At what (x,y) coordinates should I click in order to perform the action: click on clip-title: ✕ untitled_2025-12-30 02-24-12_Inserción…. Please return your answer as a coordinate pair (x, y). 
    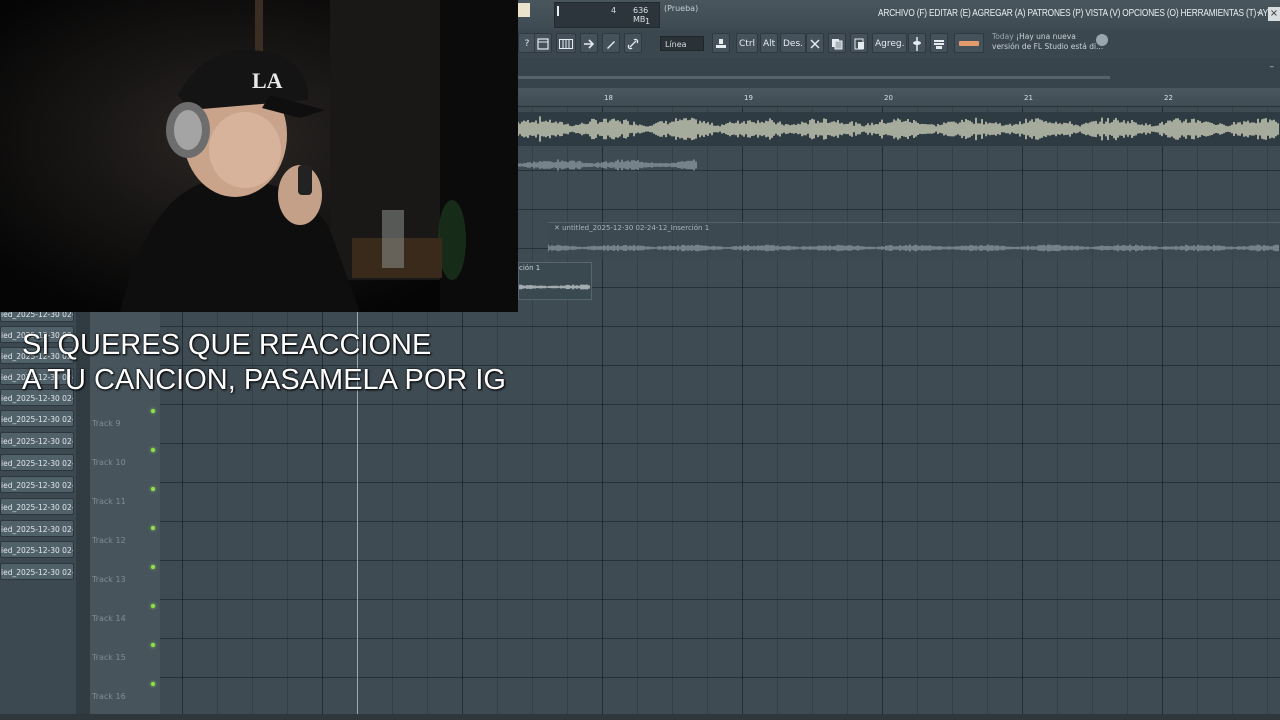
    Looking at the image, I should click on (632, 228).